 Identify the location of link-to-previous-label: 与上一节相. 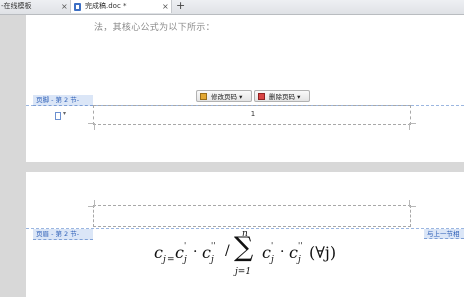
(444, 234).